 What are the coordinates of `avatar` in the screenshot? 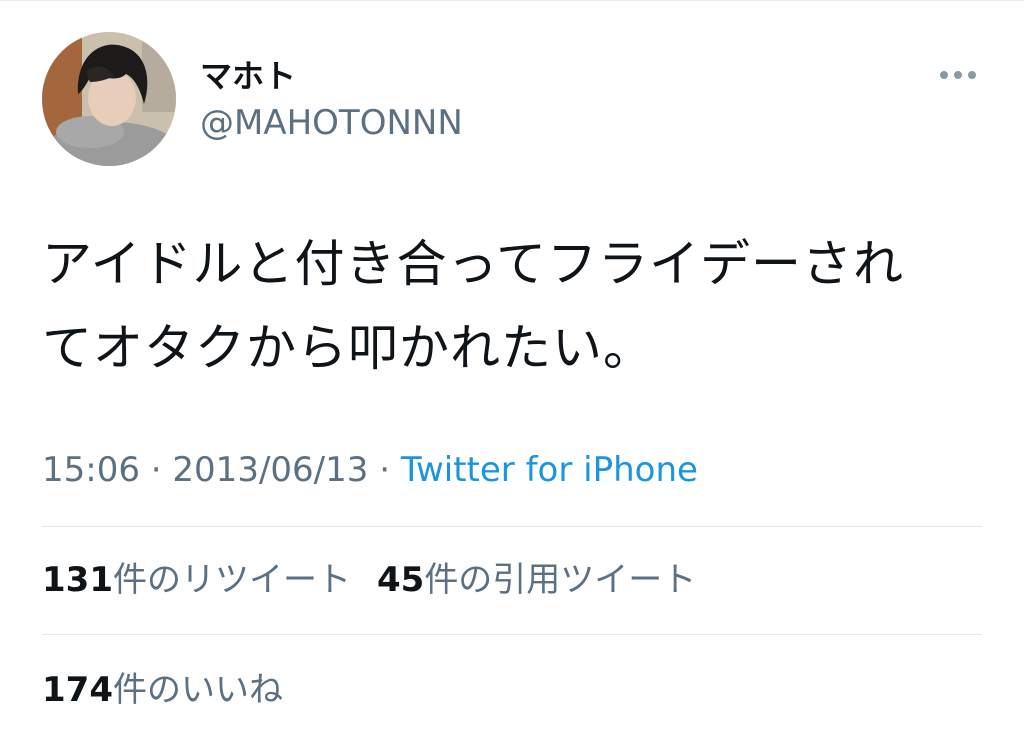 It's located at (109, 99).